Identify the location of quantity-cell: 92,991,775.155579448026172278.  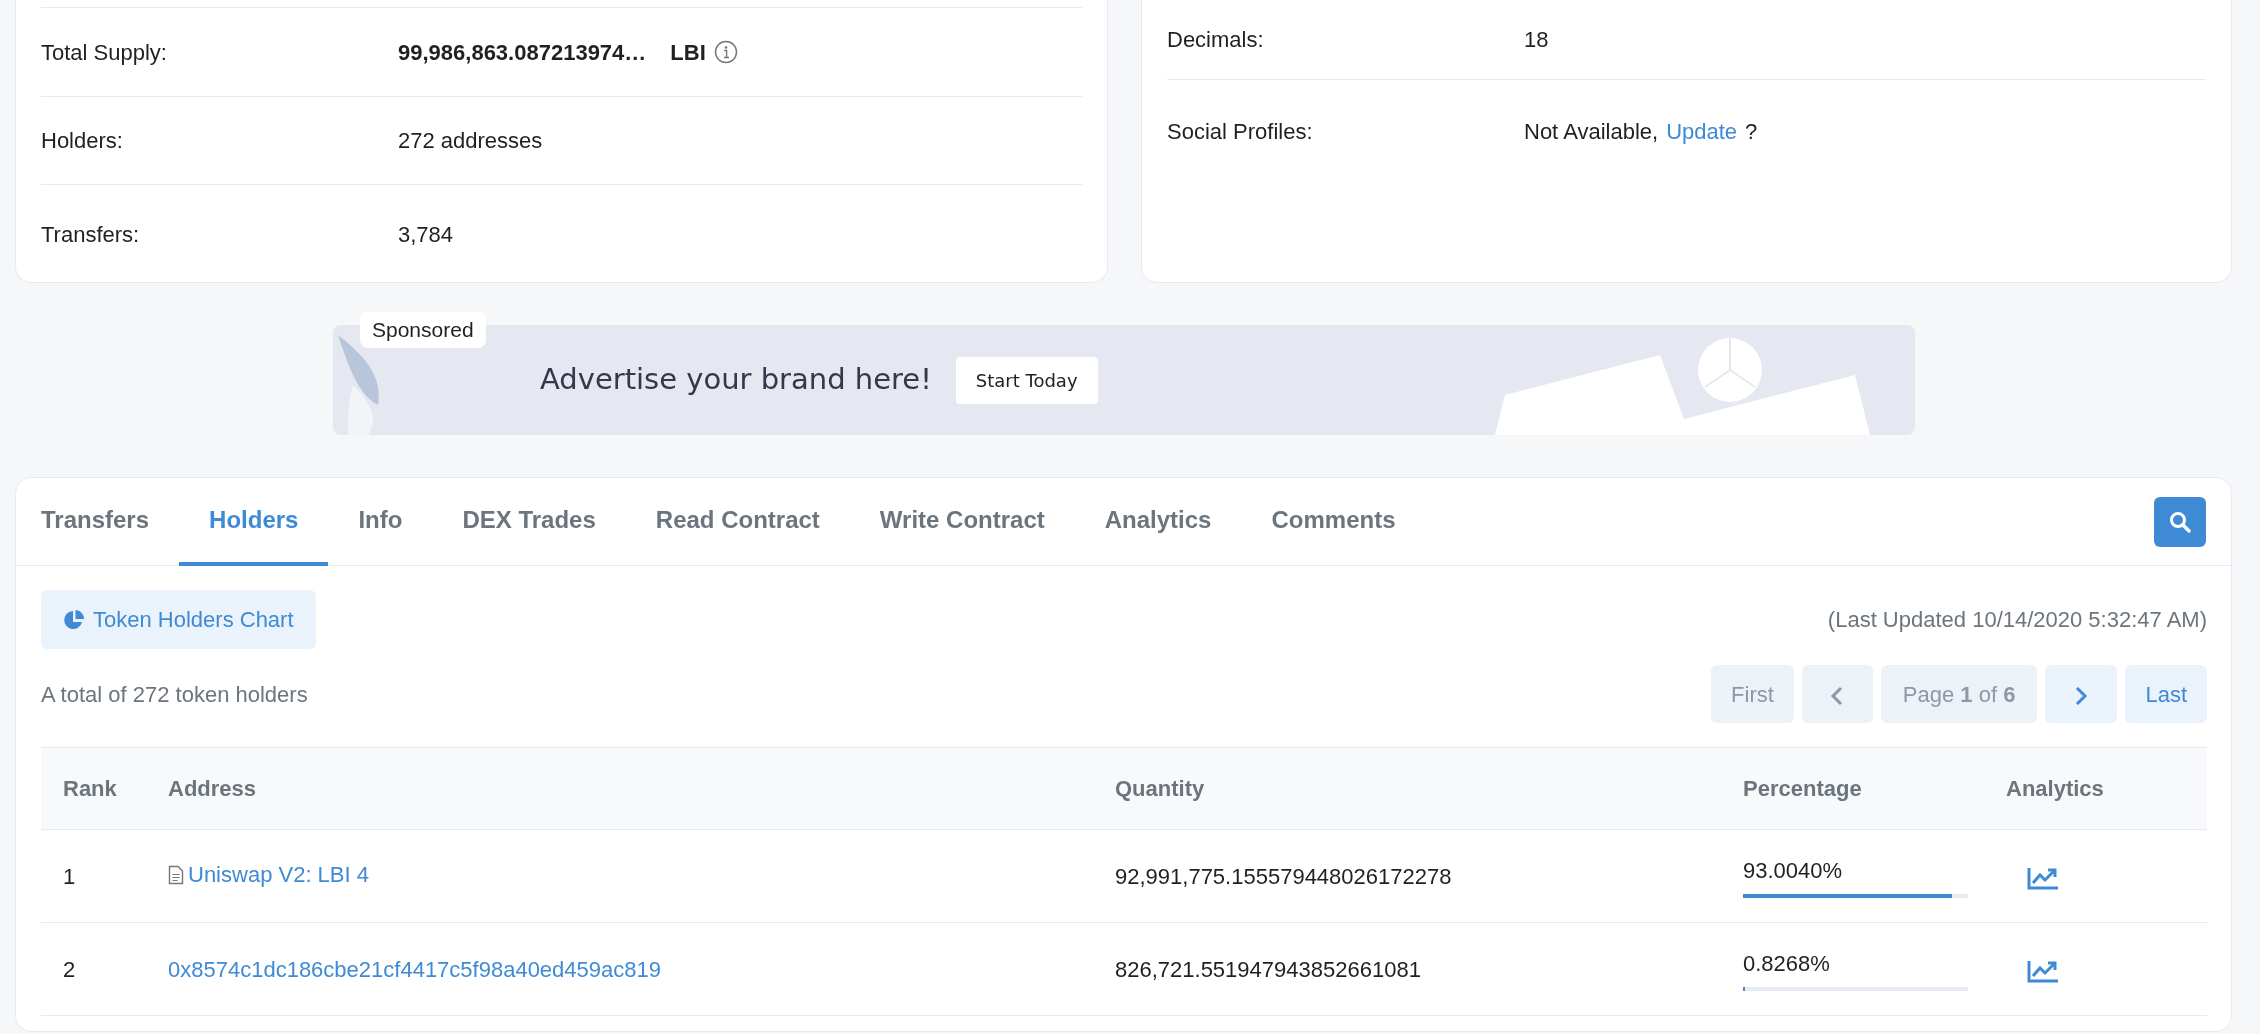
(1407, 876).